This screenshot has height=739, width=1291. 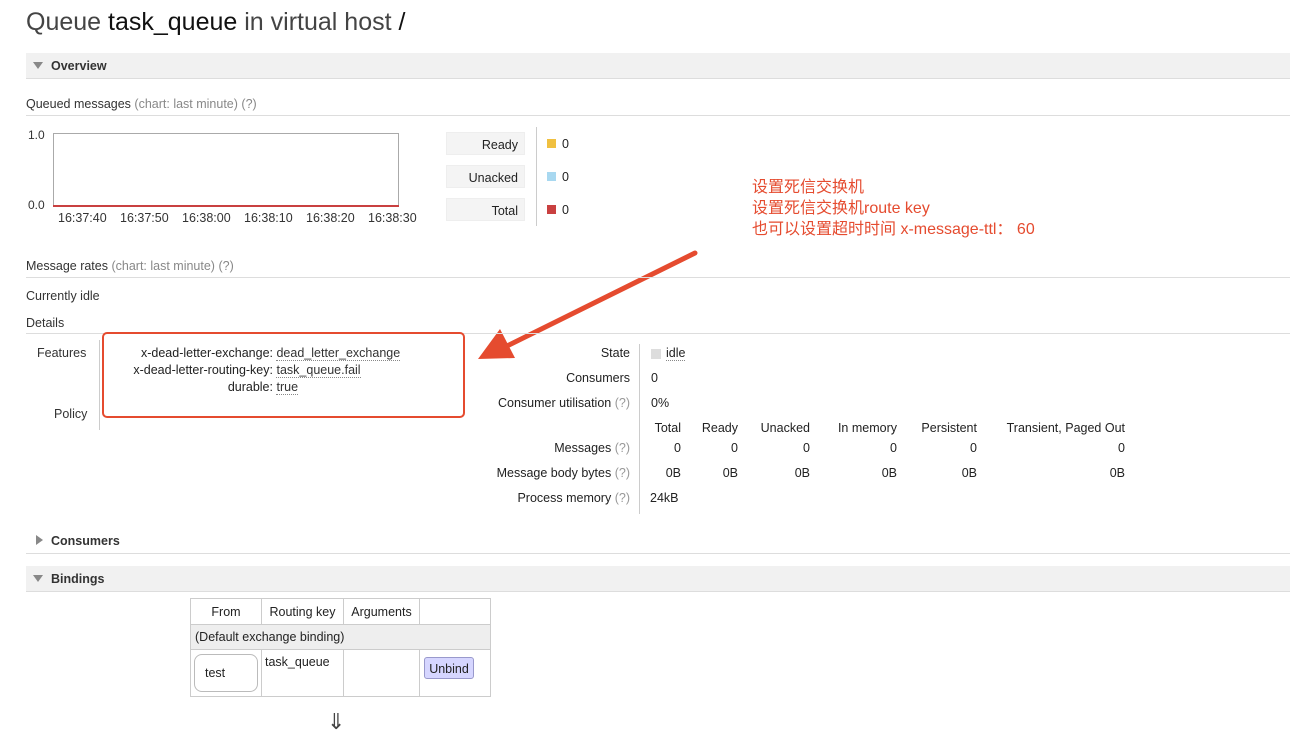 I want to click on messages-persistent: 0, so click(x=973, y=448).